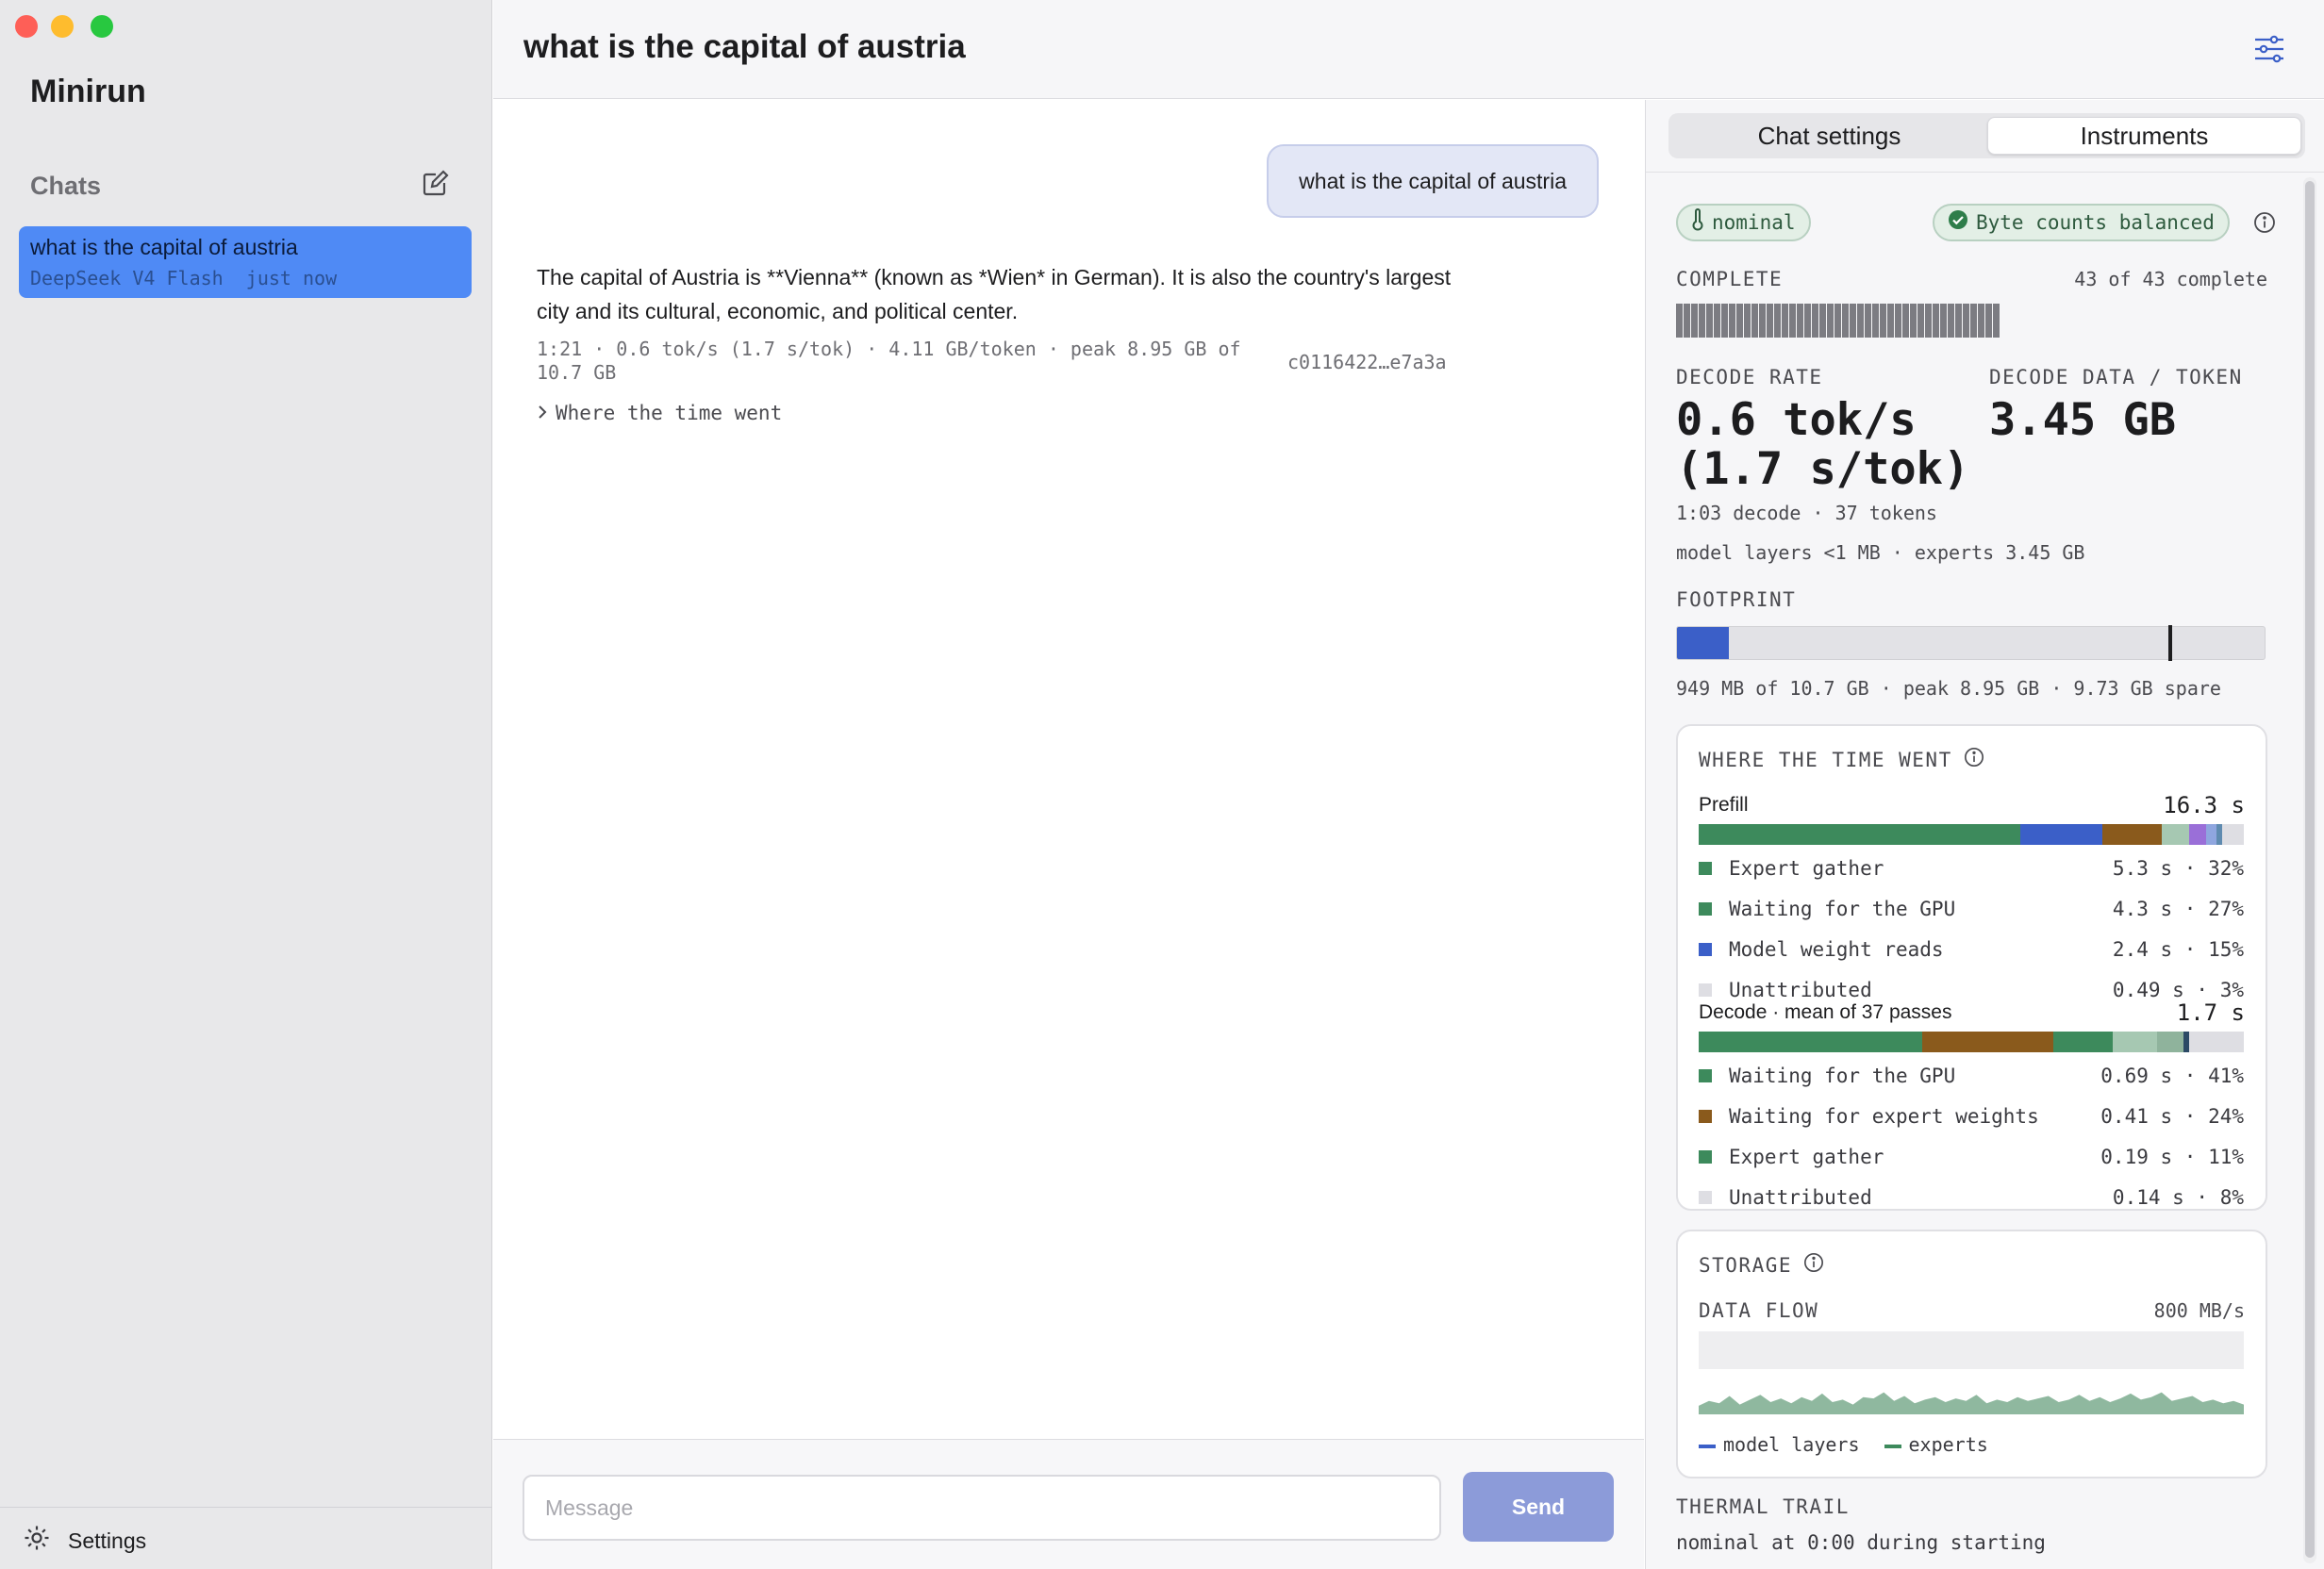 The height and width of the screenshot is (1569, 2324). I want to click on message-input, so click(982, 1508).